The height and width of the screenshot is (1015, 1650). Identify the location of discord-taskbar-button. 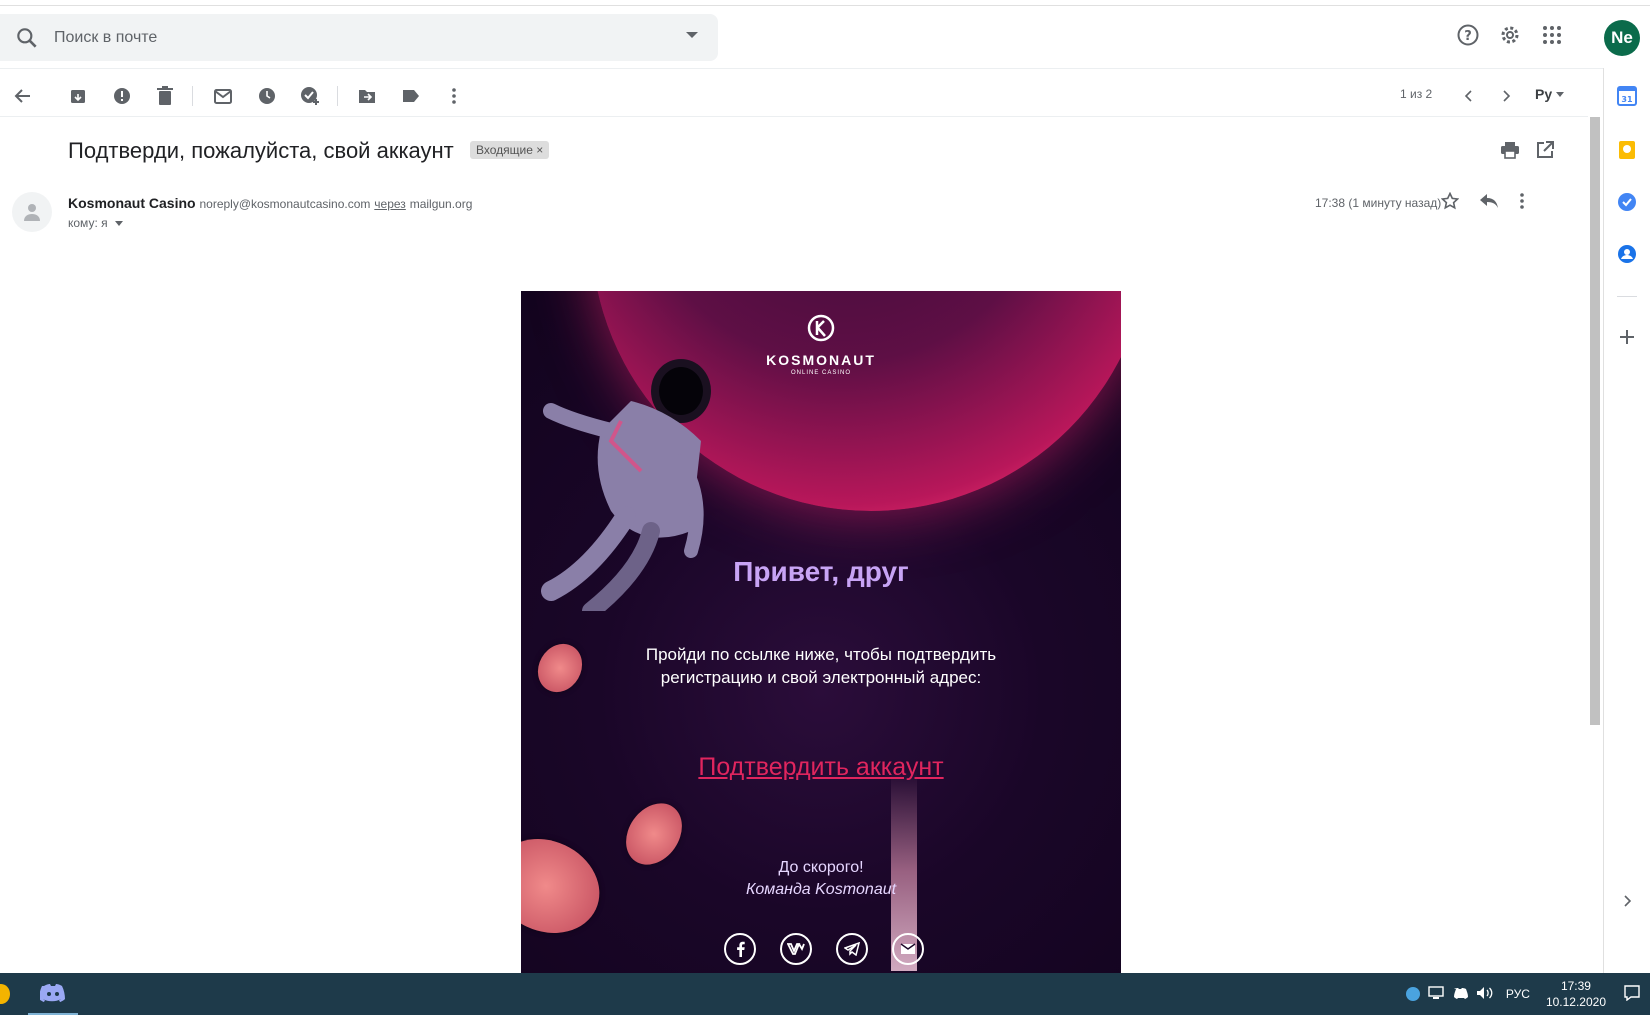
(53, 994).